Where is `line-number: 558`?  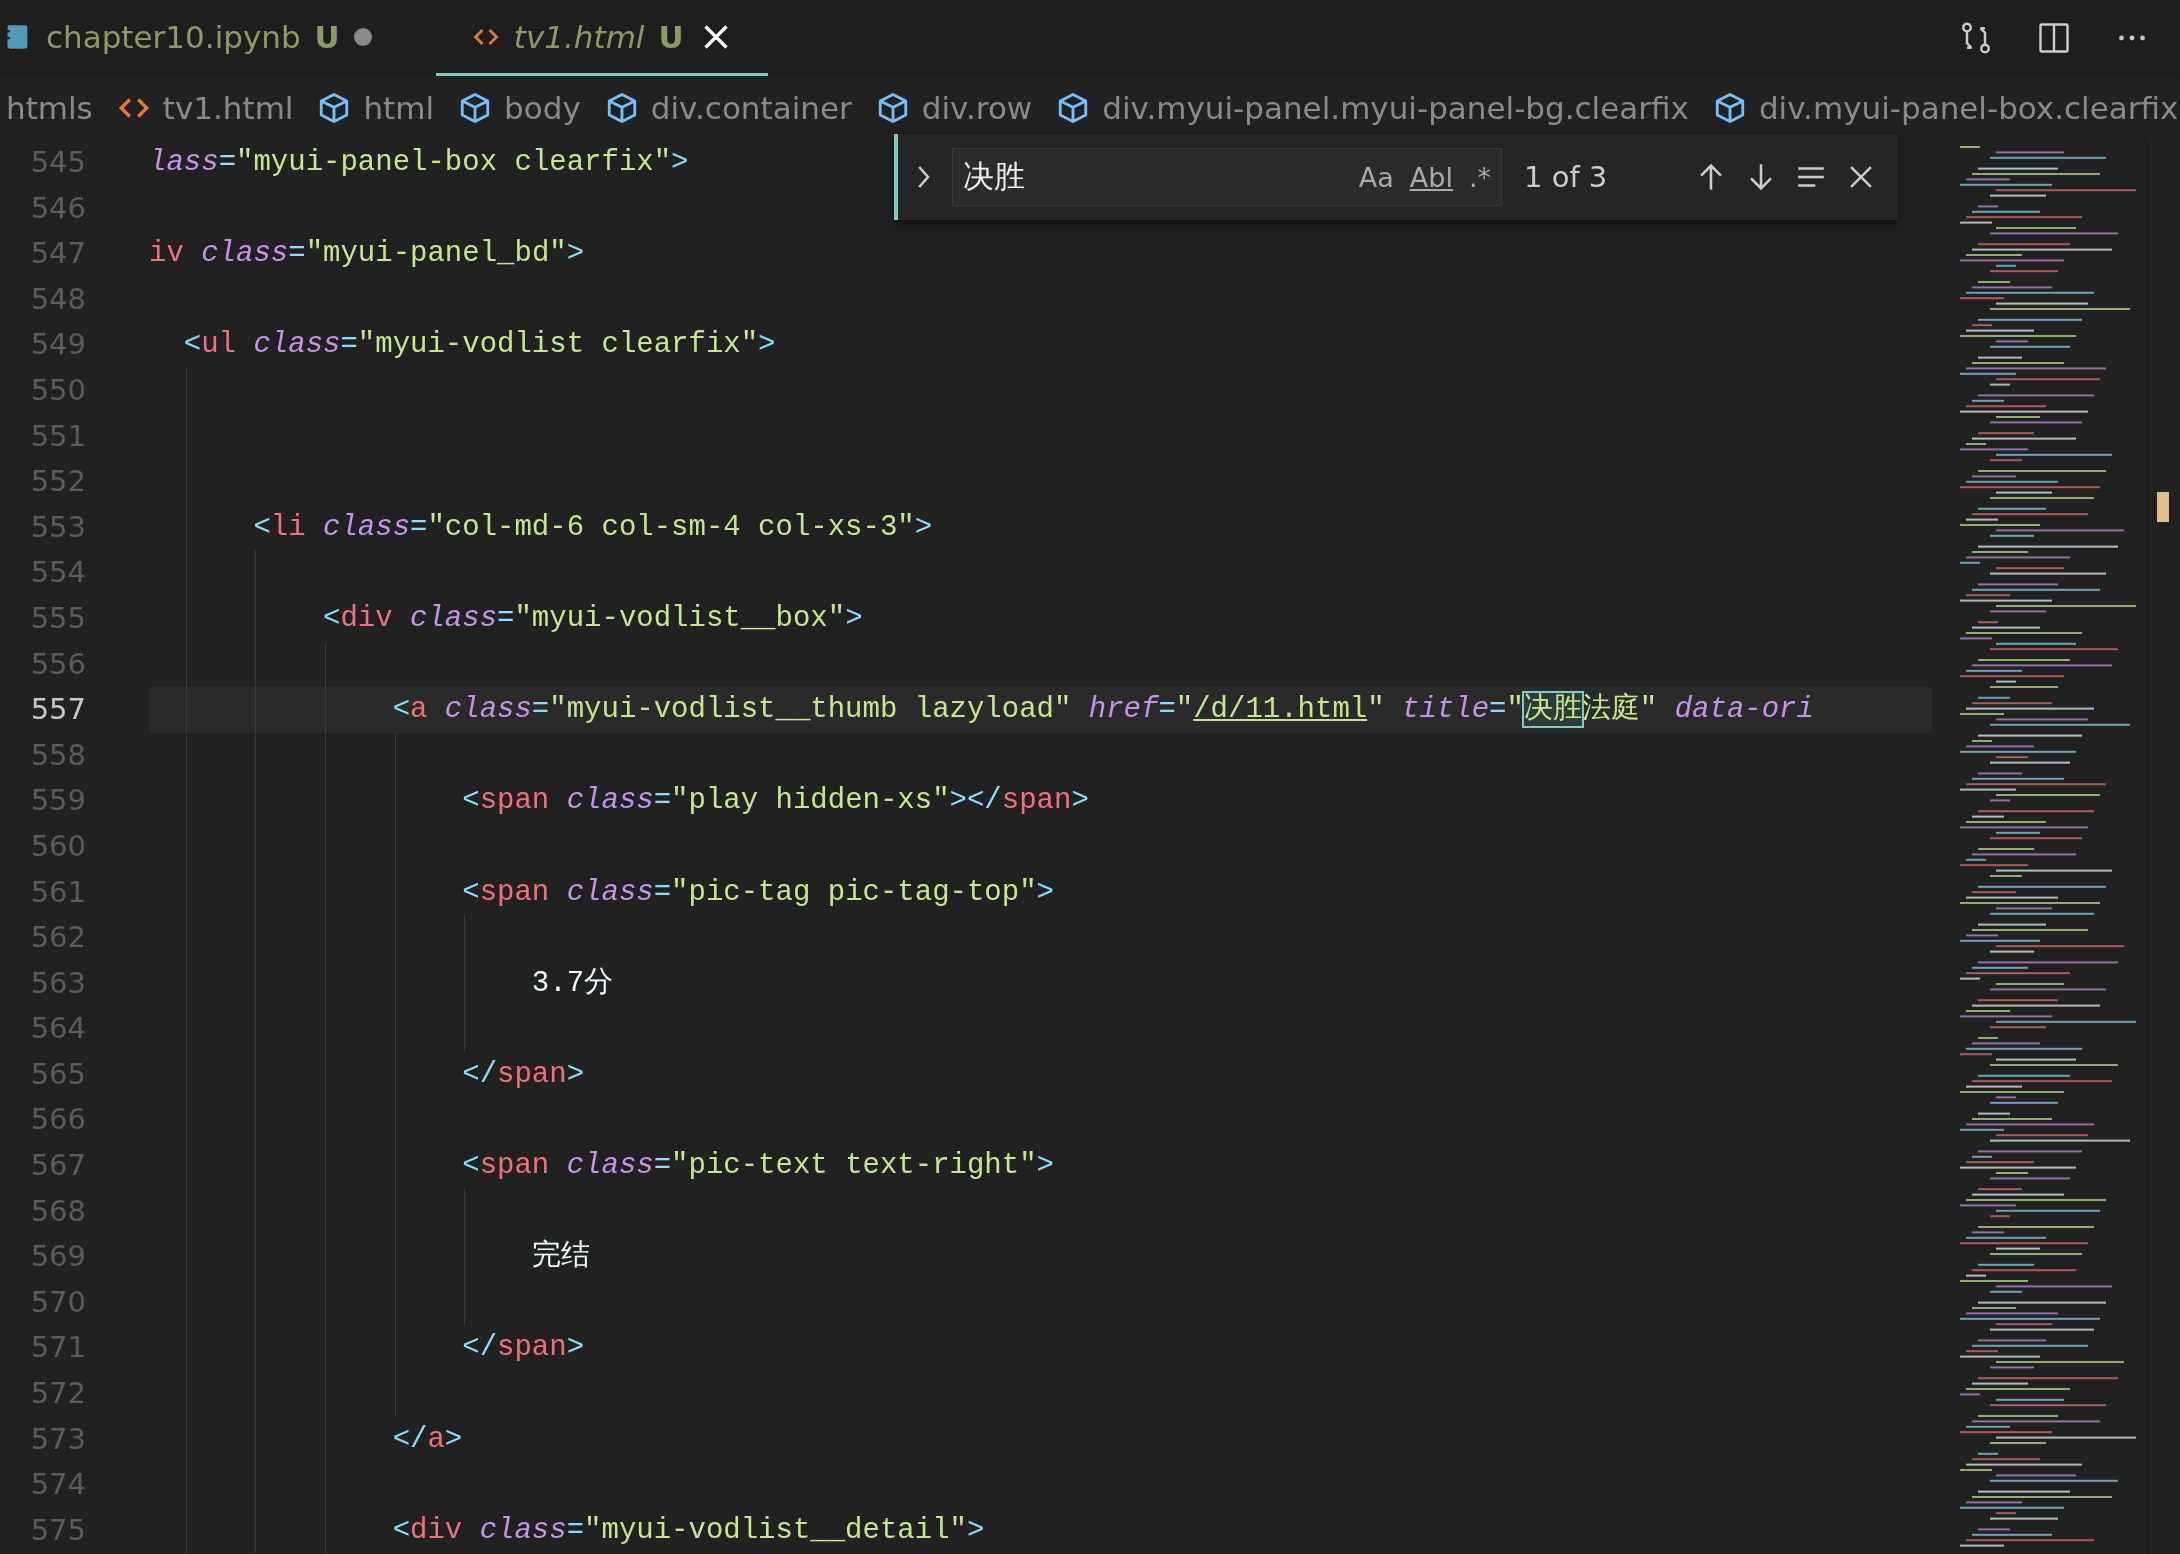
line-number: 558 is located at coordinates (58, 755).